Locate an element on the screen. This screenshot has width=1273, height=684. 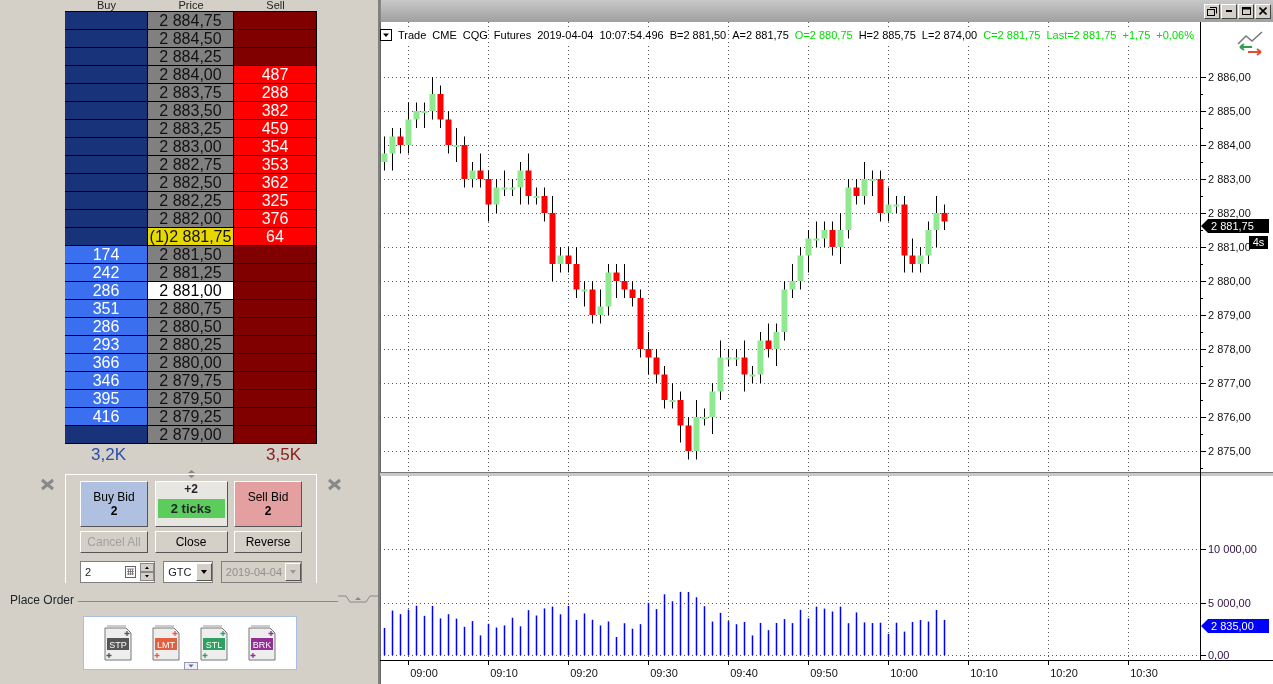
order-type-button: STL is located at coordinates (214, 643).